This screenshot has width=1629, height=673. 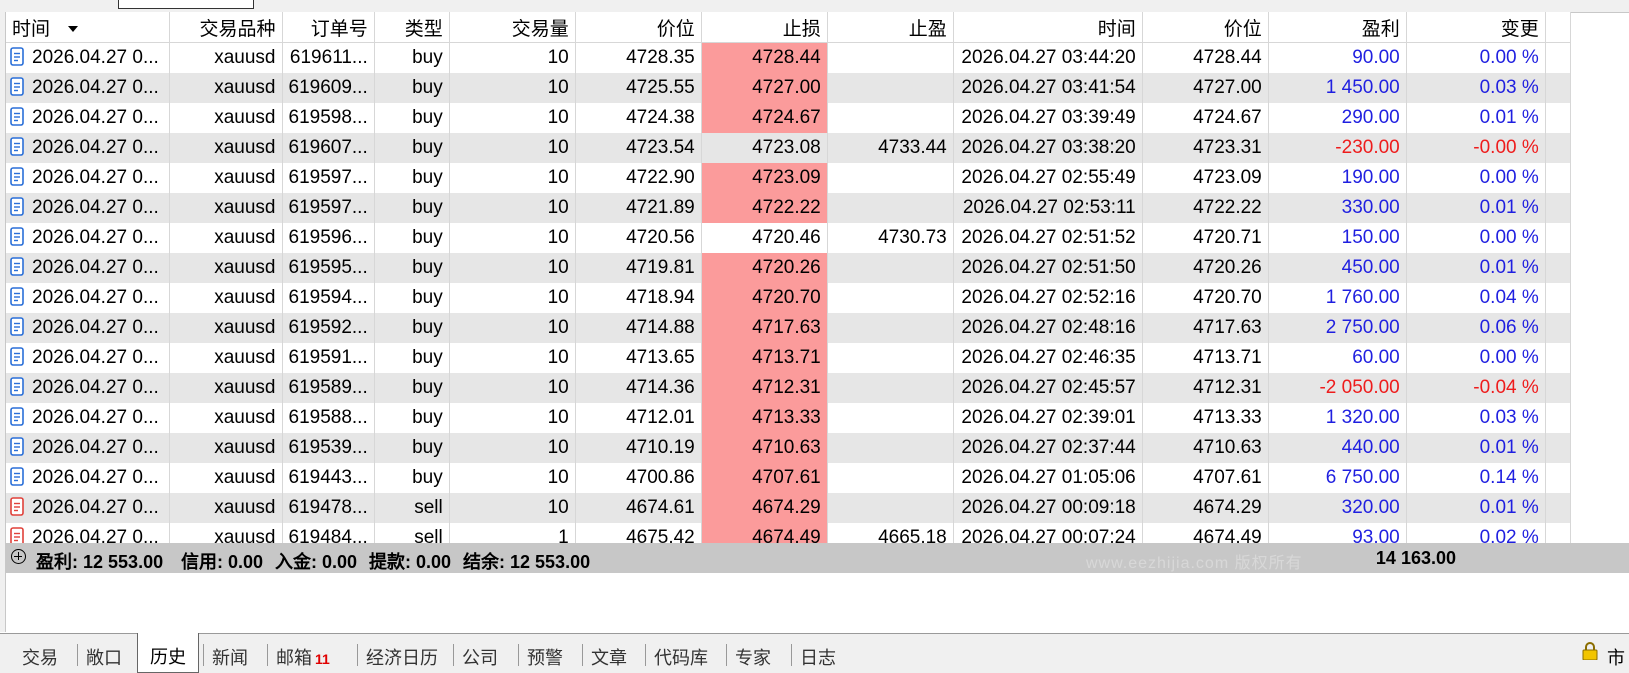 What do you see at coordinates (1048, 208) in the screenshot?
I see `cell-close-time: 2026.04.27 02:53:11` at bounding box center [1048, 208].